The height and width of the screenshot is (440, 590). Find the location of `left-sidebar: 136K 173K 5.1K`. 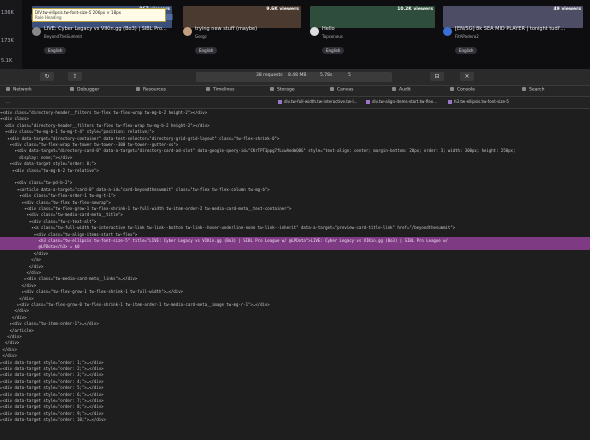

left-sidebar: 136K 173K 5.1K is located at coordinates (11, 34).